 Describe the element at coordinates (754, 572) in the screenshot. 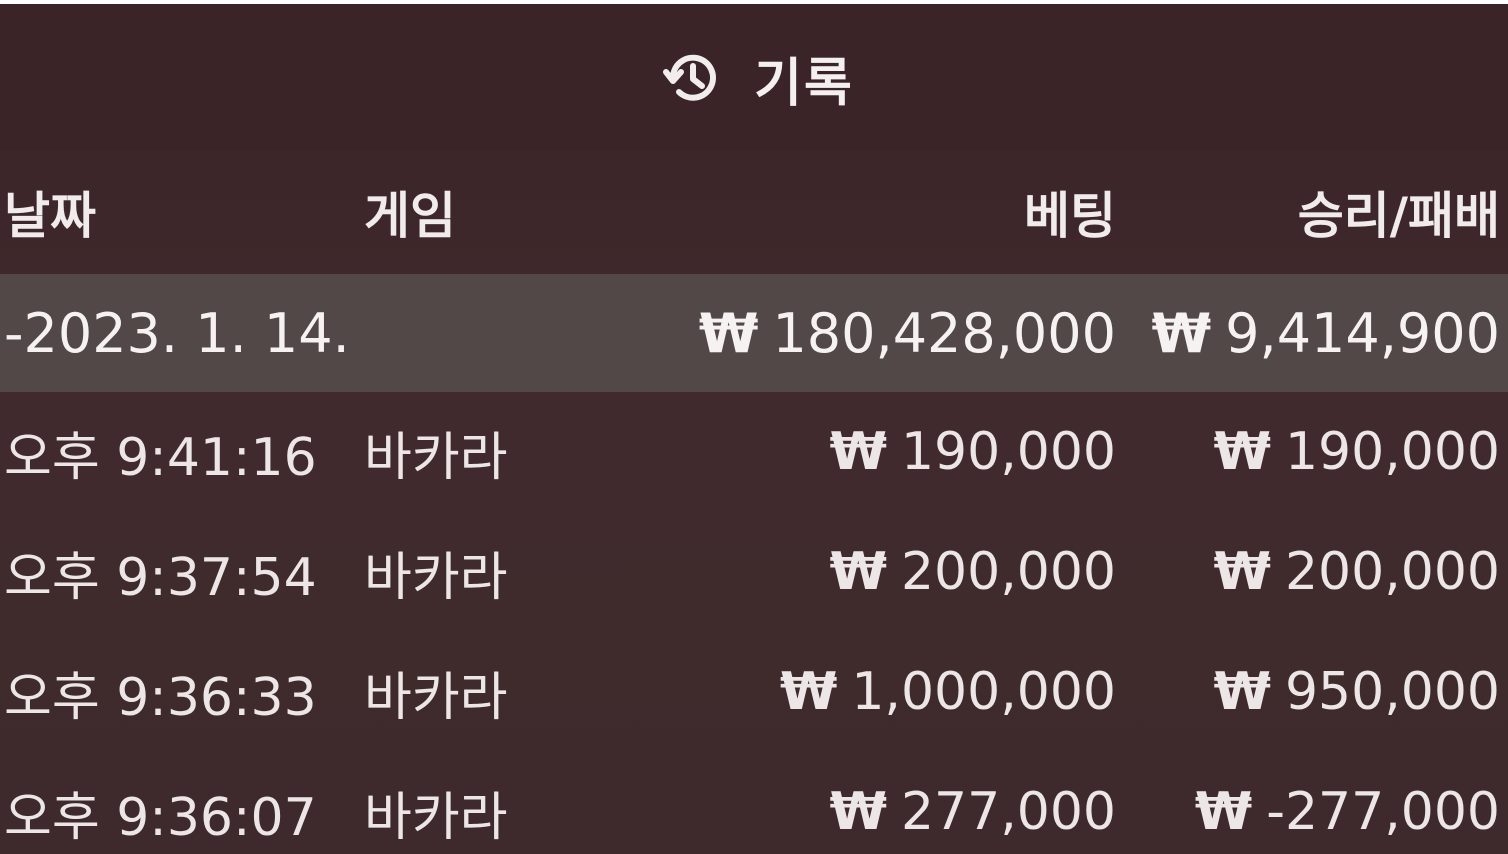

I see `table-row: 오후 9:37:54 바카라 ₩ 200,000 ₩ 200,000` at that location.